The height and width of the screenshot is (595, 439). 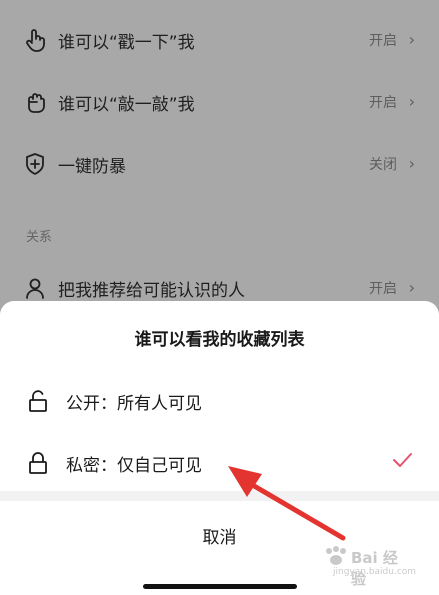 What do you see at coordinates (134, 466) in the screenshot?
I see `option-label: 私密：仅自己可见` at bounding box center [134, 466].